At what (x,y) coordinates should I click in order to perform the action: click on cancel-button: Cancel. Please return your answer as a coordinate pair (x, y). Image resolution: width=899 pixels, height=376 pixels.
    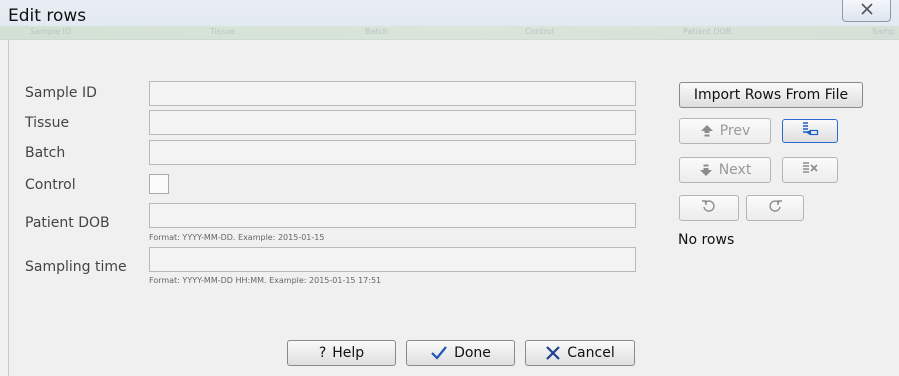
    Looking at the image, I should click on (580, 353).